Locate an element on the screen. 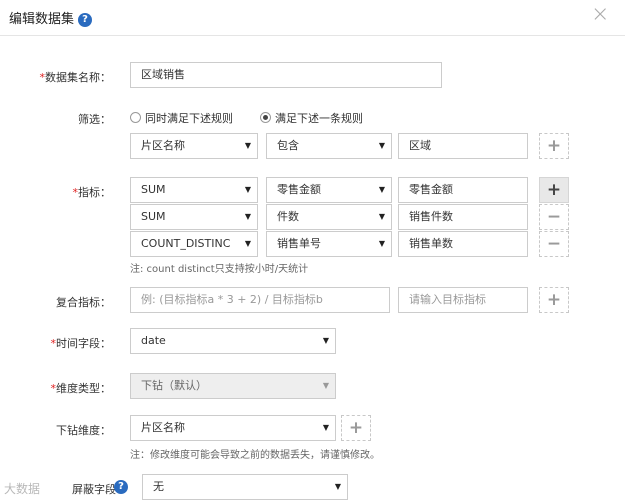  filter-operator-select: 包含 ▼ is located at coordinates (329, 146).